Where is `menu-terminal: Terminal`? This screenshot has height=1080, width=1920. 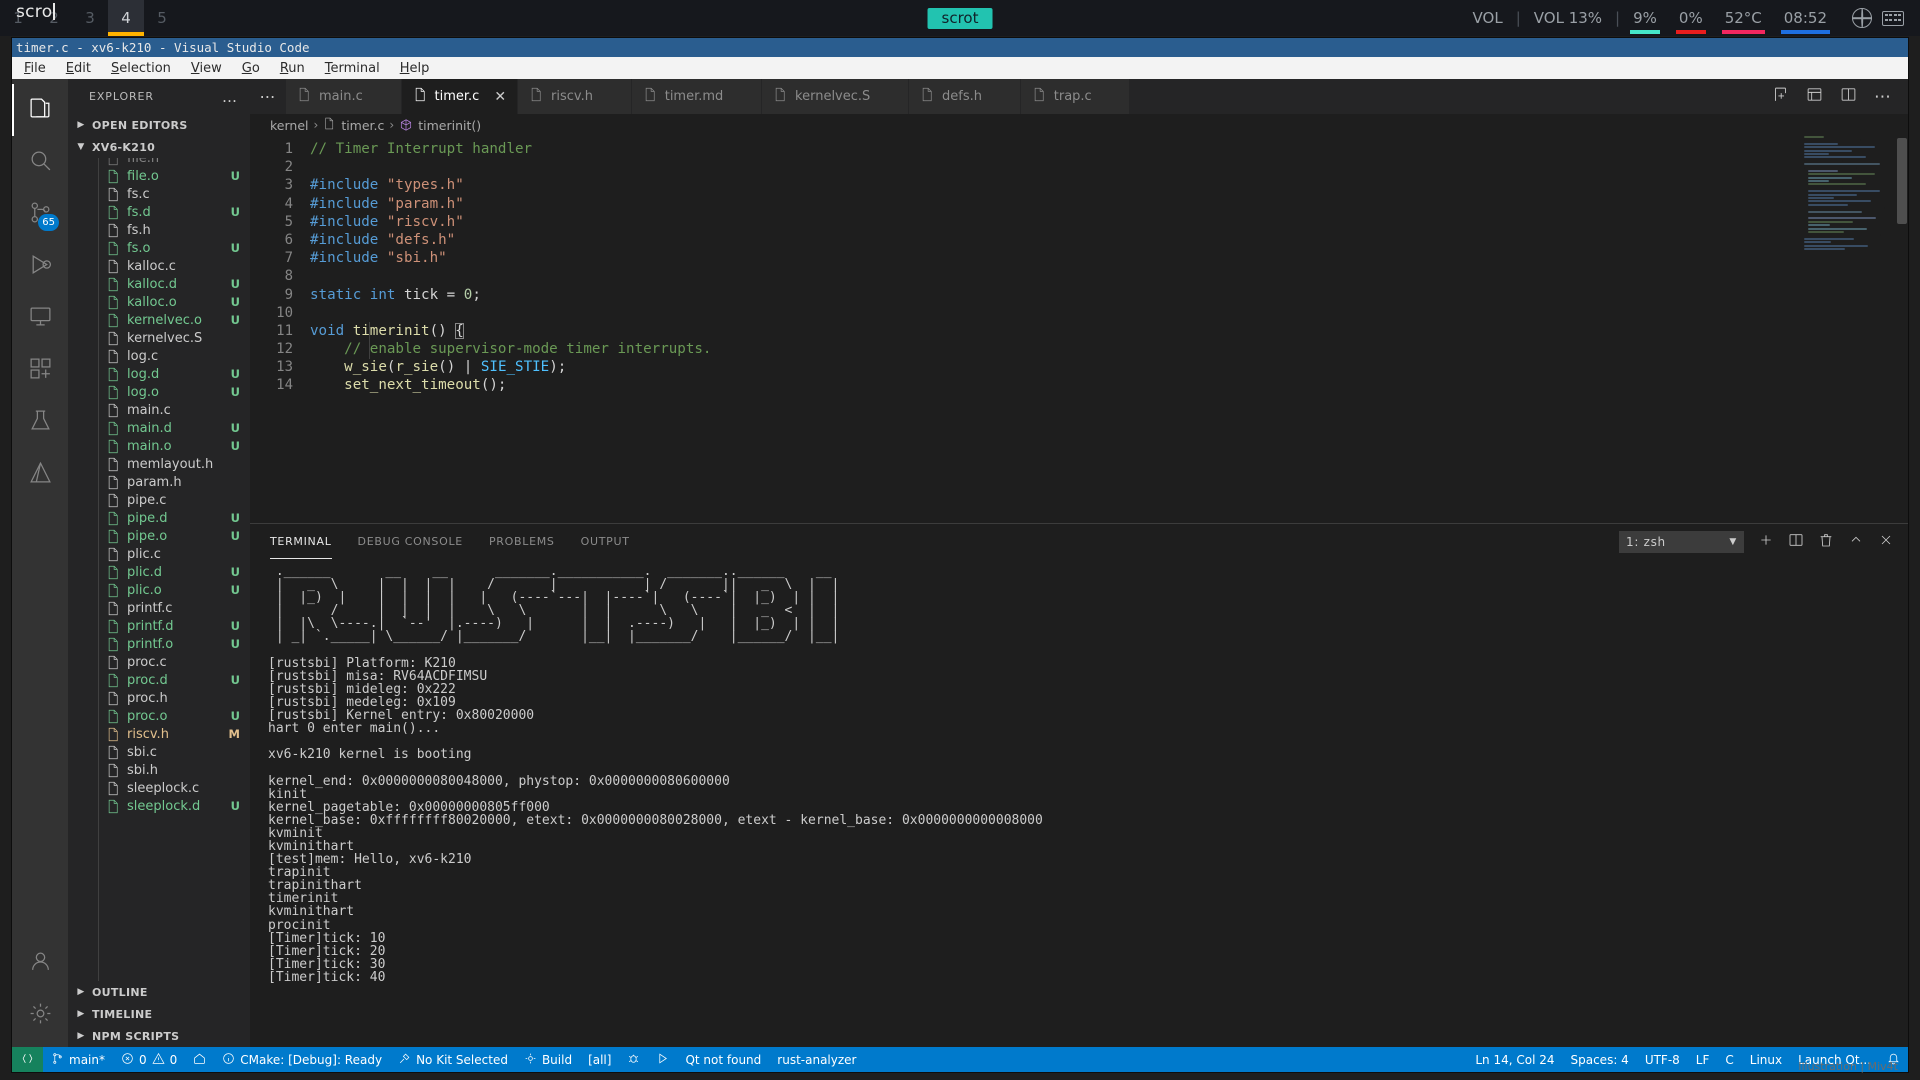
menu-terminal: Terminal is located at coordinates (352, 68).